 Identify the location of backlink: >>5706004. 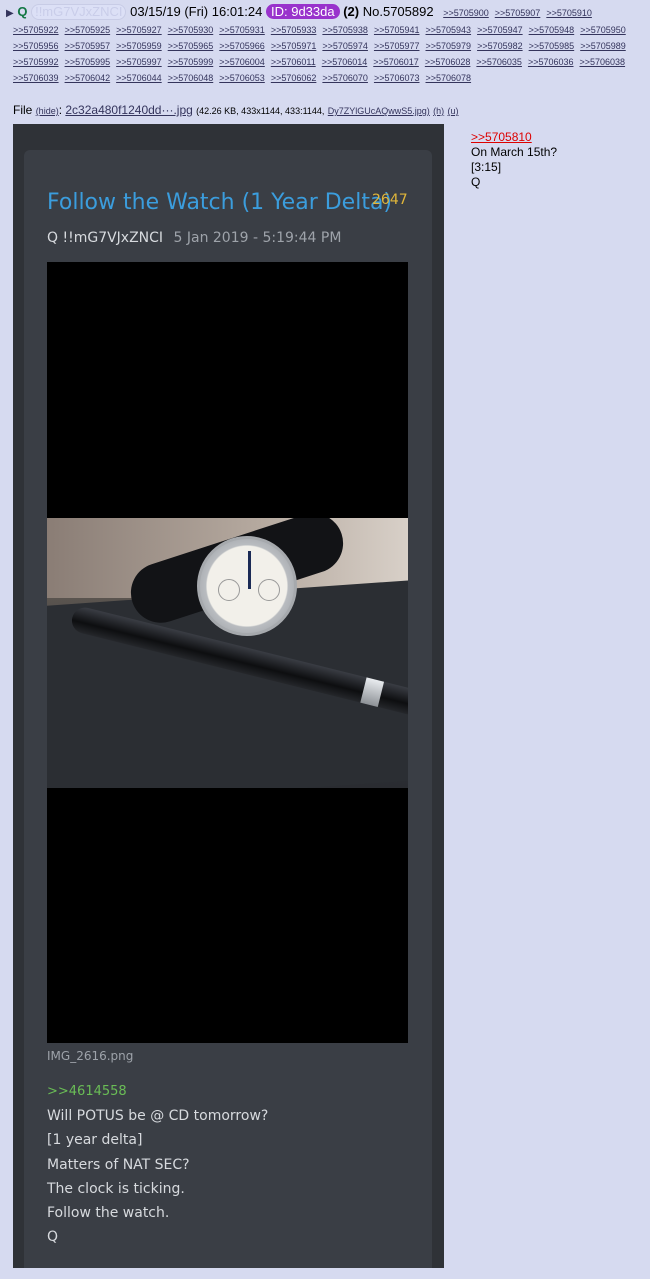
(242, 62).